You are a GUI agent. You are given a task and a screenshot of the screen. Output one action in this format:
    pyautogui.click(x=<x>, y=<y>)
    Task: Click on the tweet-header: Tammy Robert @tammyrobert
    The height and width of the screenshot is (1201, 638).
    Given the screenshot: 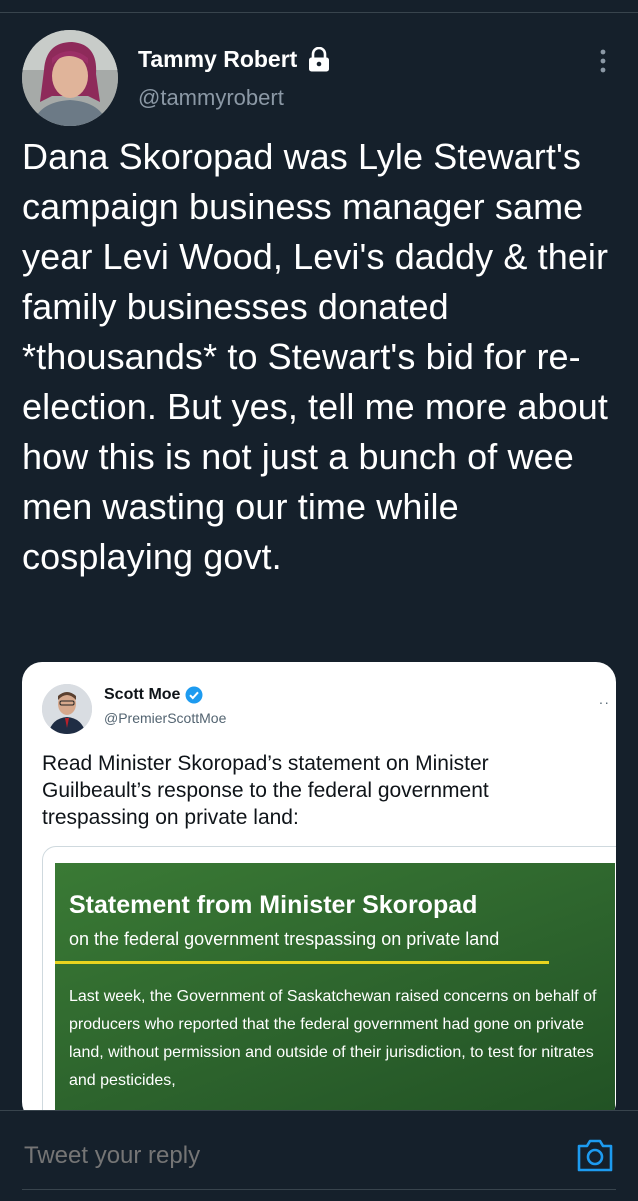 What is the action you would take?
    pyautogui.click(x=319, y=80)
    